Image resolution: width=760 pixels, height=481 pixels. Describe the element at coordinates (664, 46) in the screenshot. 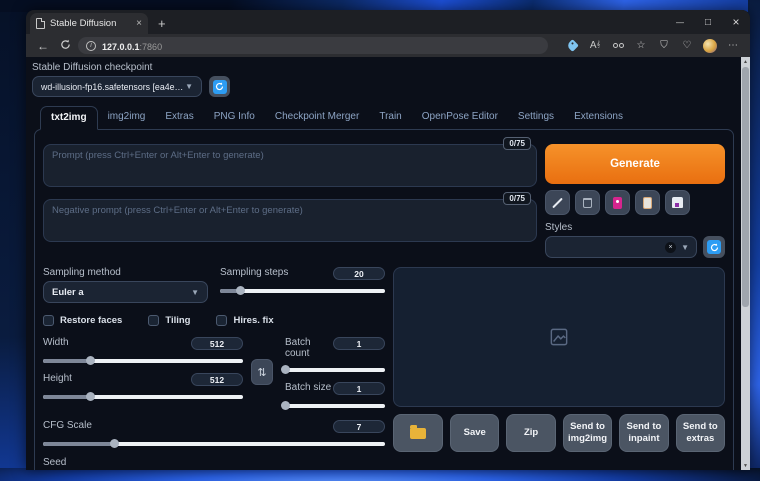

I see `collections-icon: ⛉` at that location.